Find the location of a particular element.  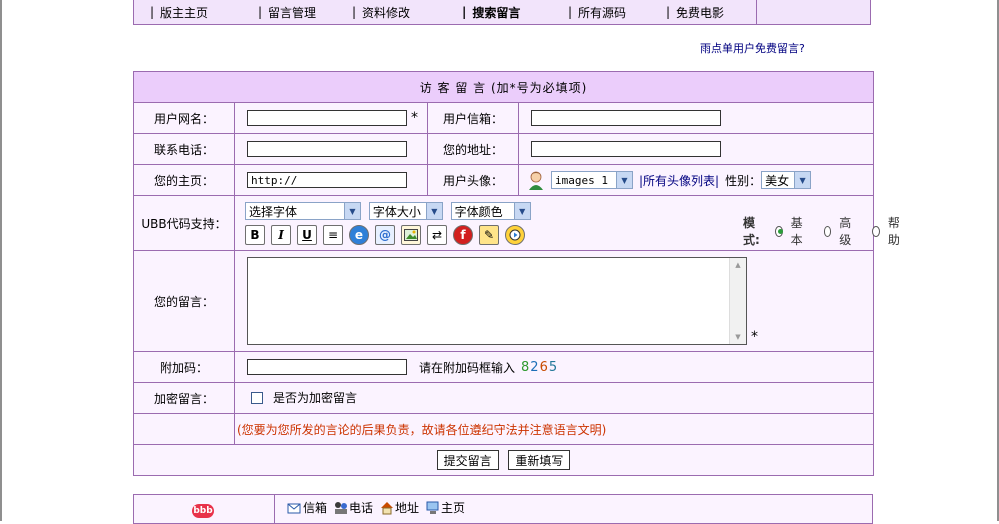

address-label: 您的地址： is located at coordinates (473, 149).